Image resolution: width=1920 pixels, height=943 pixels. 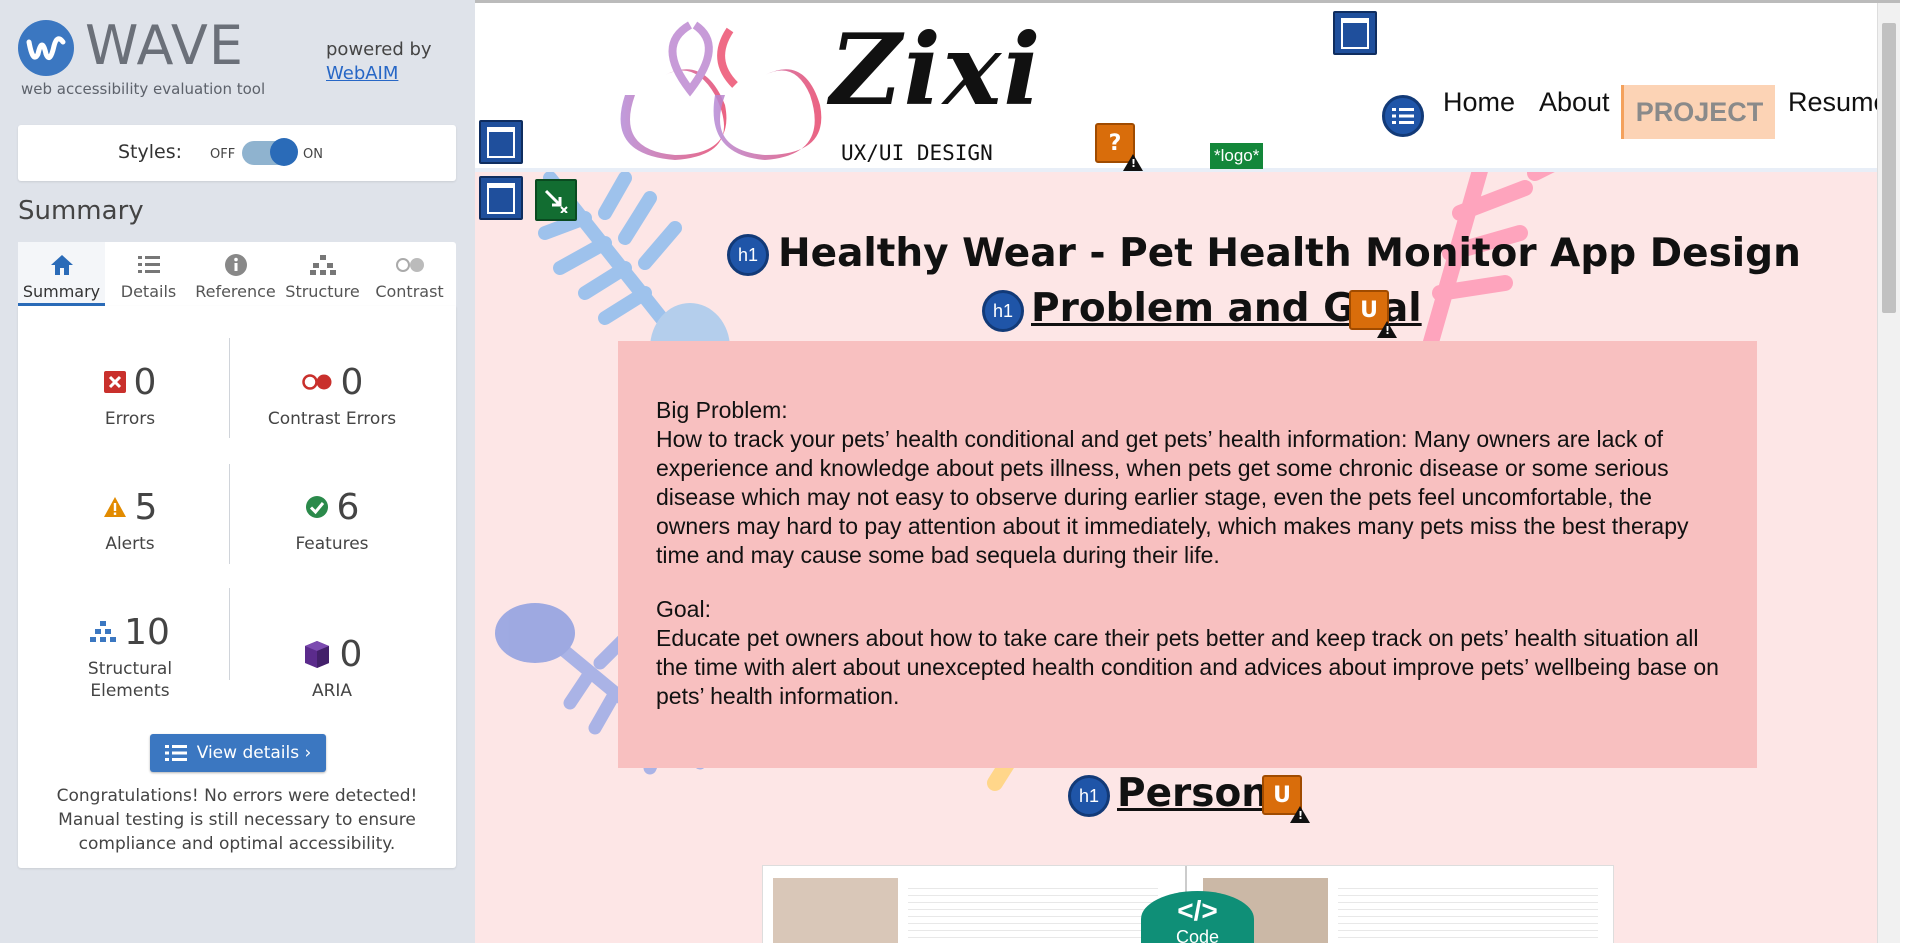 I want to click on logo-subtitle: UX/UI DESIGN, so click(x=917, y=153).